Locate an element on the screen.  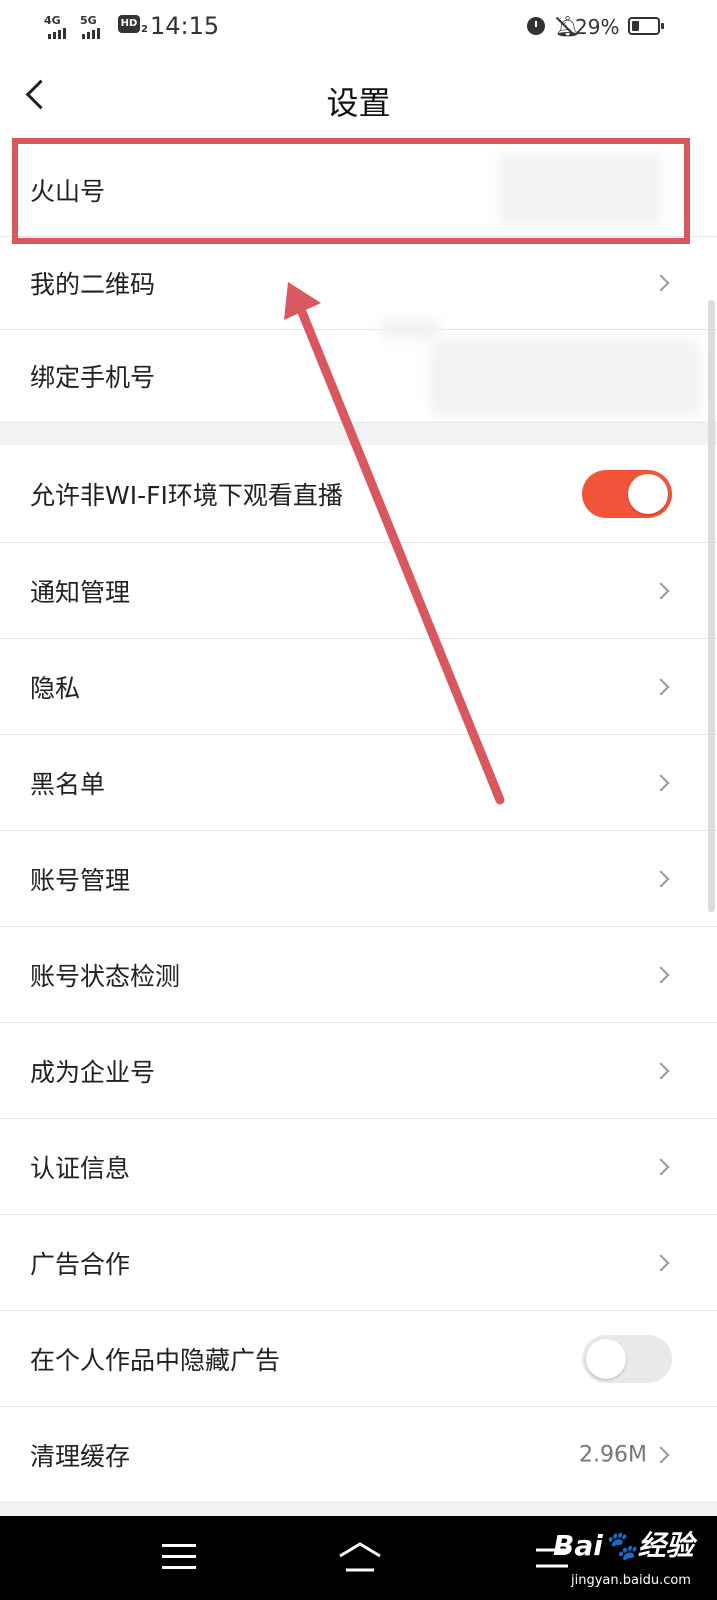
home-icon is located at coordinates (360, 1557).